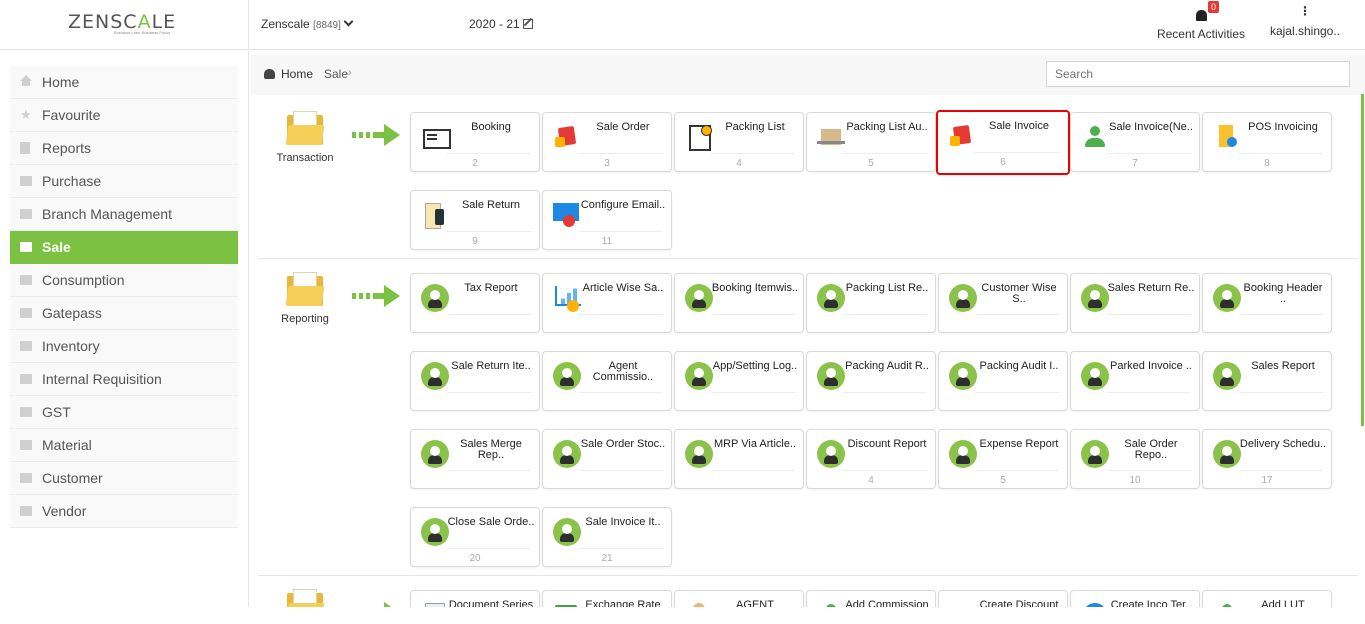 The width and height of the screenshot is (1365, 624). I want to click on tile-label: Document Series, so click(491, 603).